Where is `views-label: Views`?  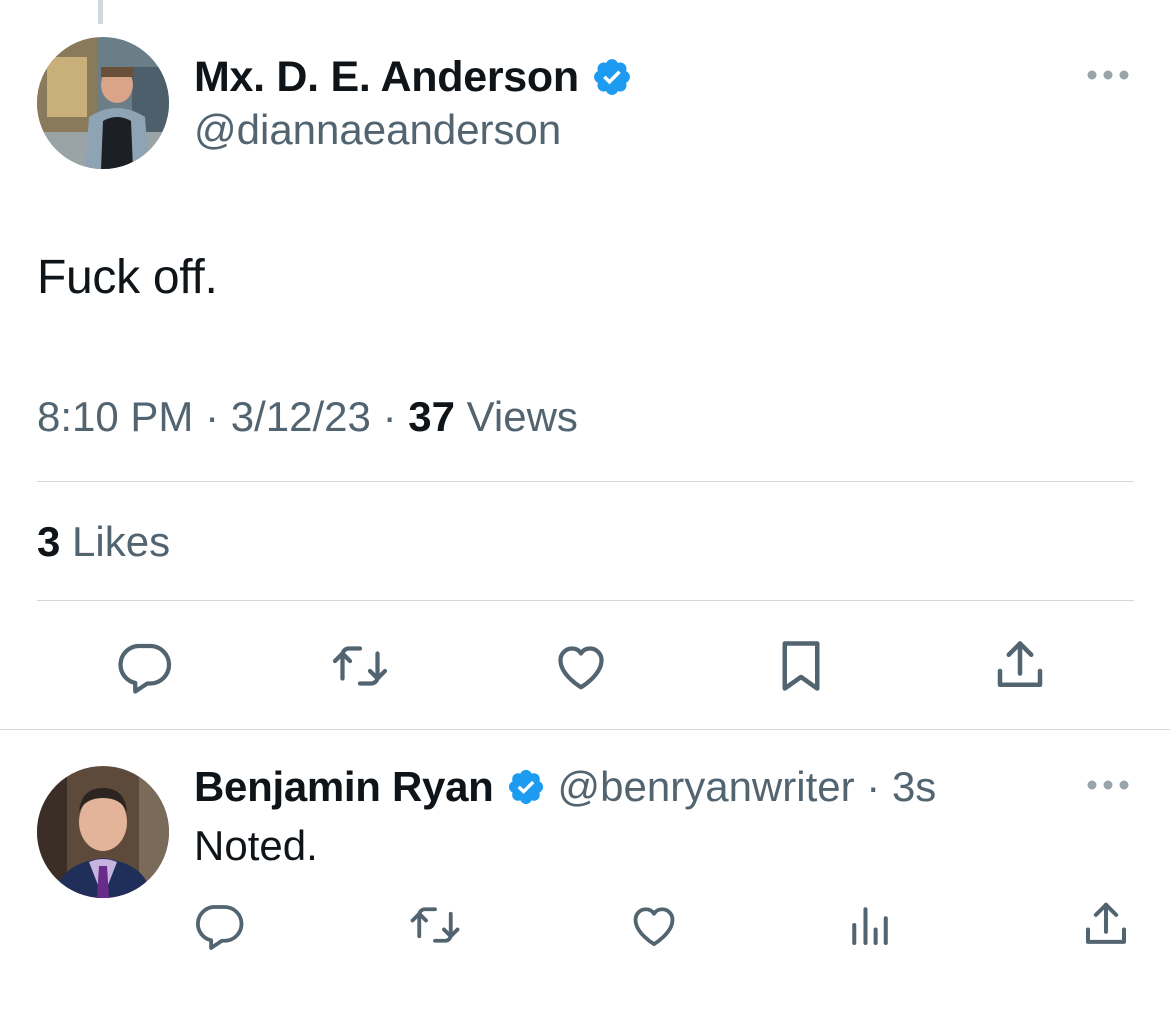
views-label: Views is located at coordinates (522, 416).